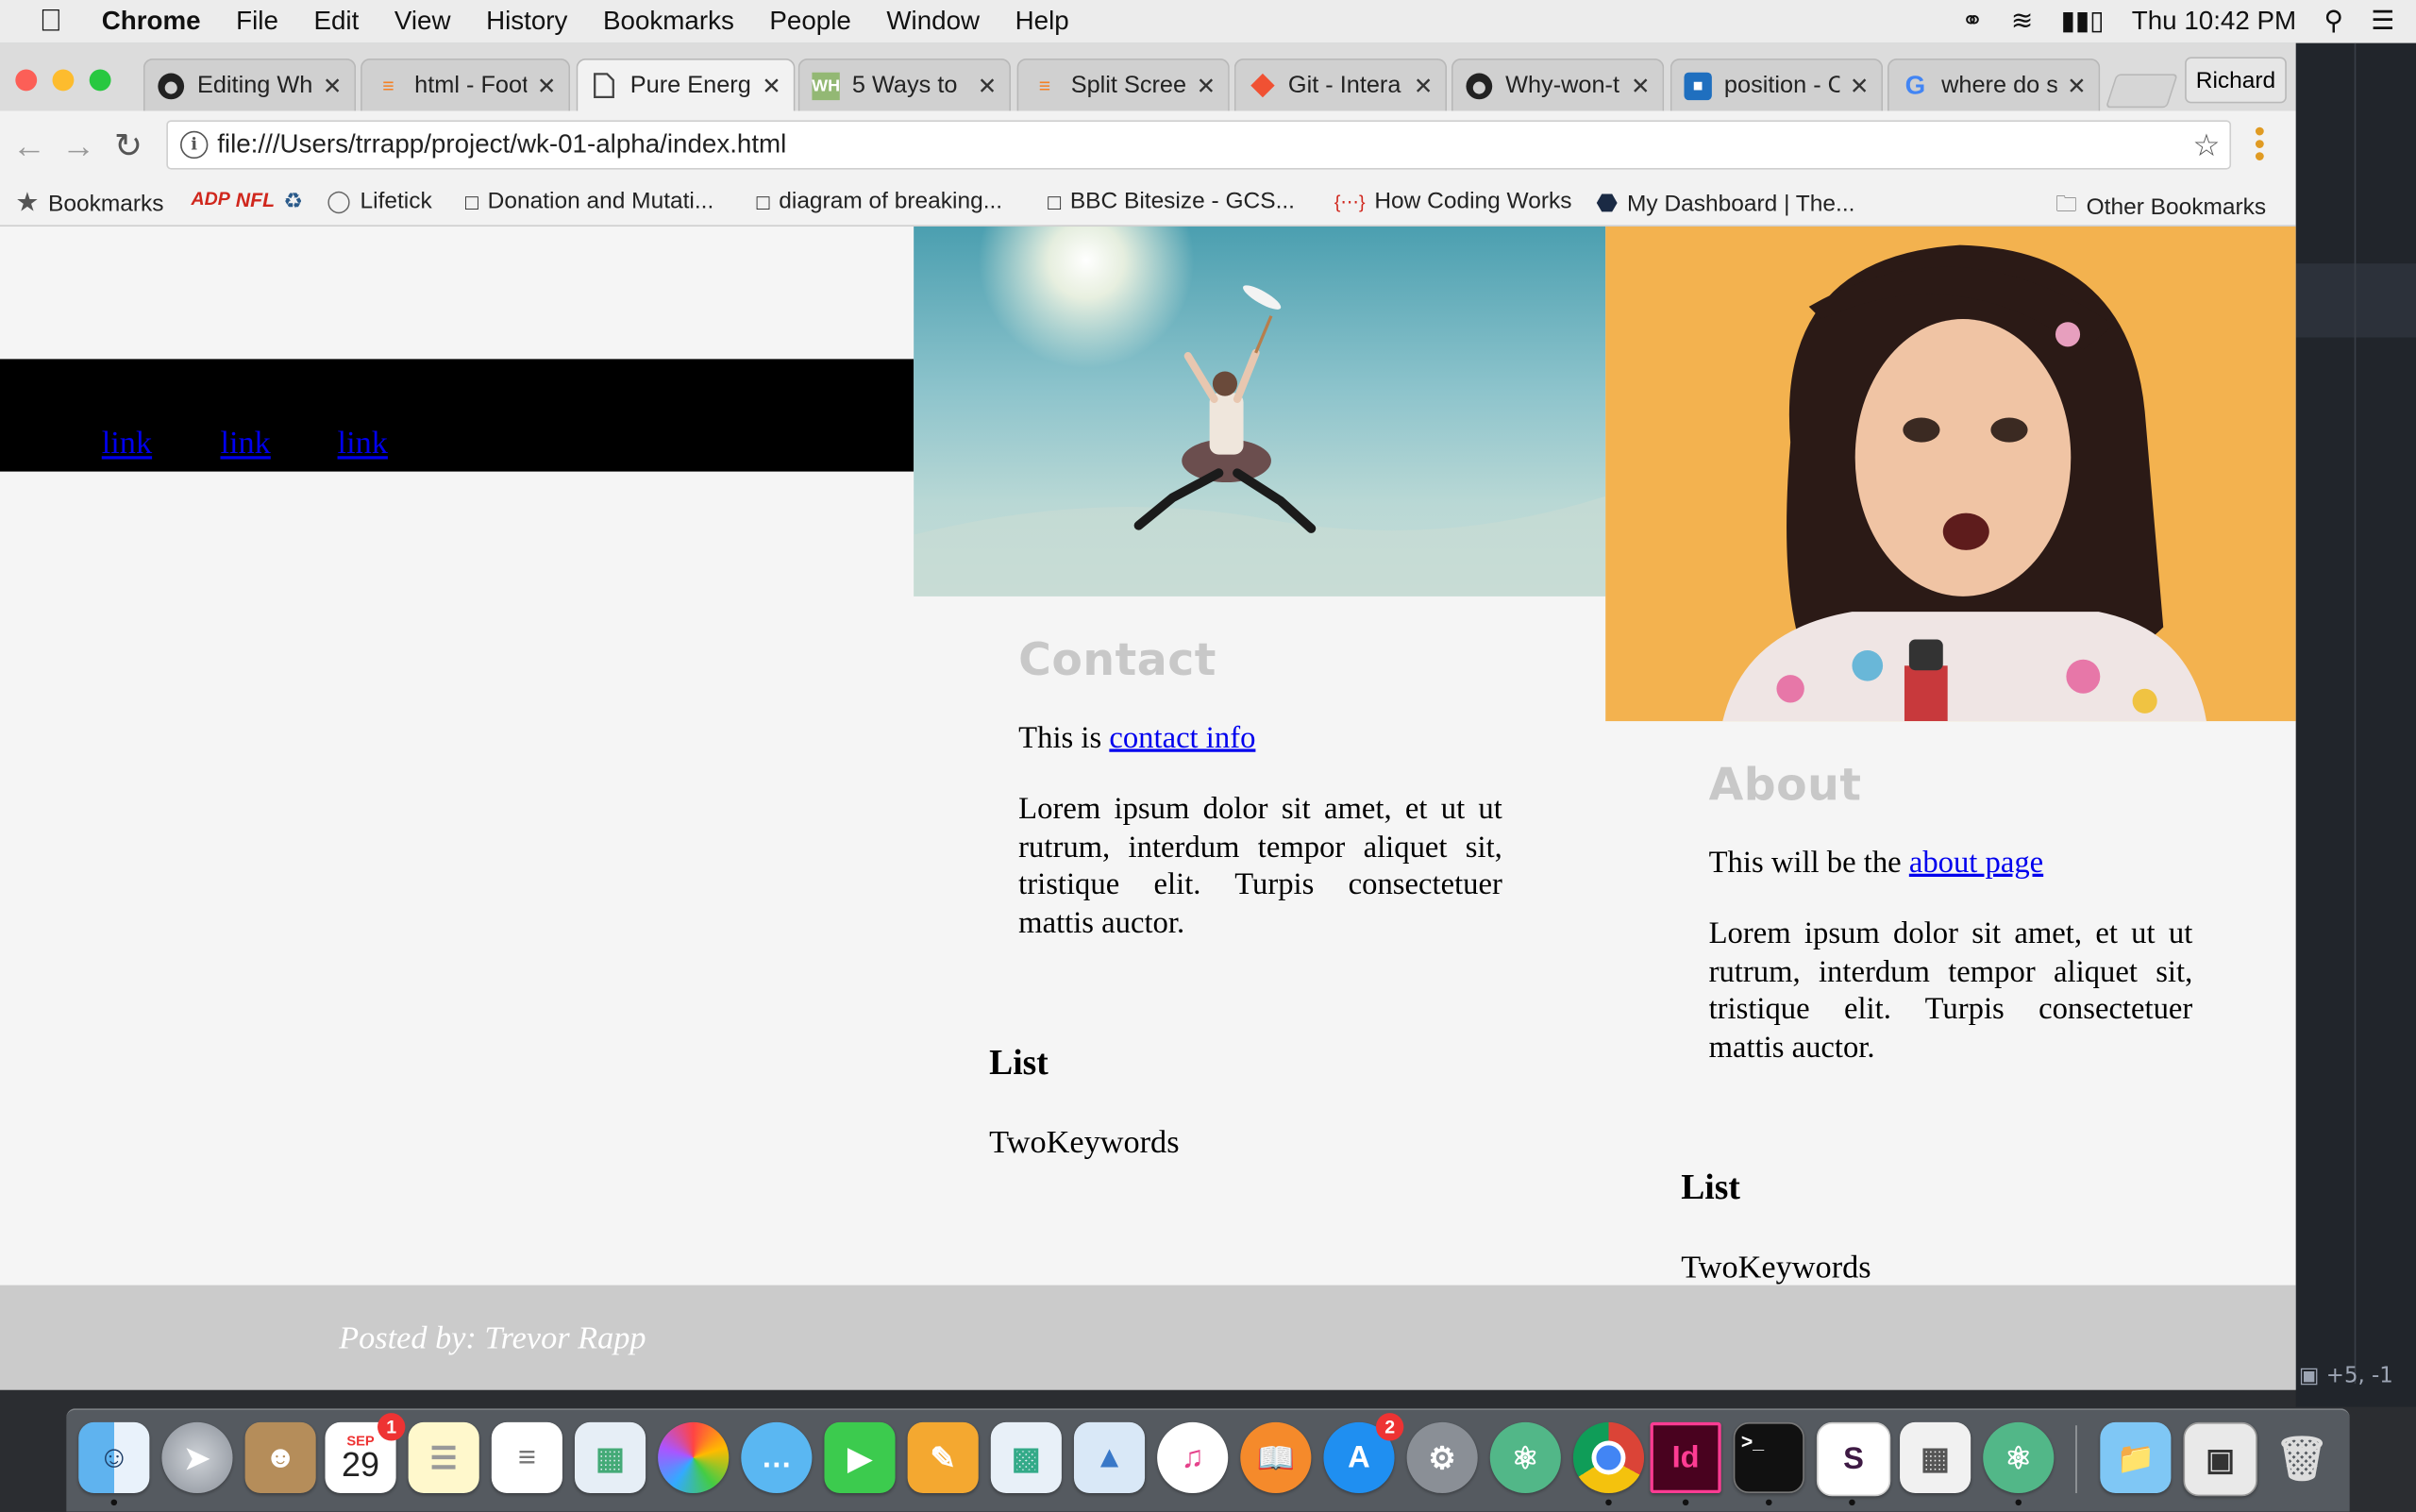 Image resolution: width=2416 pixels, height=1512 pixels. What do you see at coordinates (809, 22) in the screenshot?
I see `menu-people: People` at bounding box center [809, 22].